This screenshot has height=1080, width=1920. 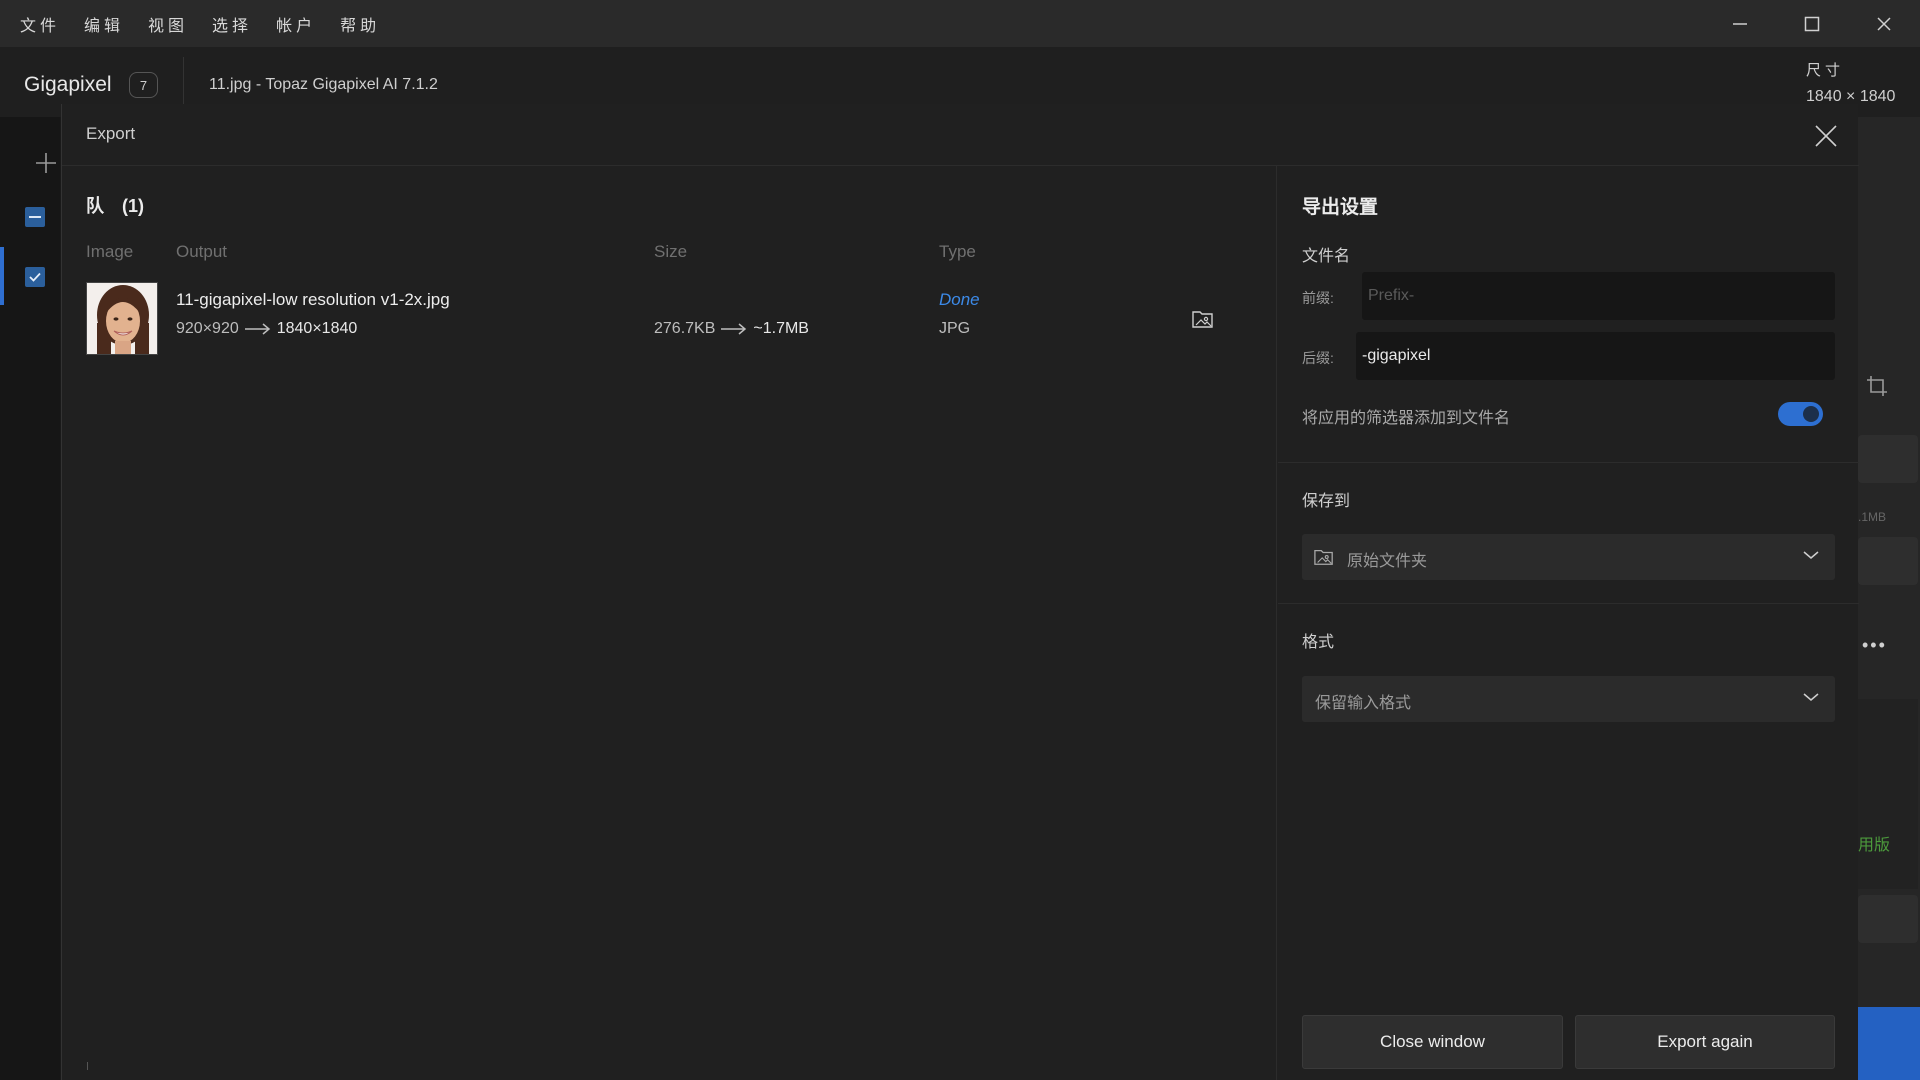 What do you see at coordinates (68, 84) in the screenshot?
I see `app-name: Gigapixel` at bounding box center [68, 84].